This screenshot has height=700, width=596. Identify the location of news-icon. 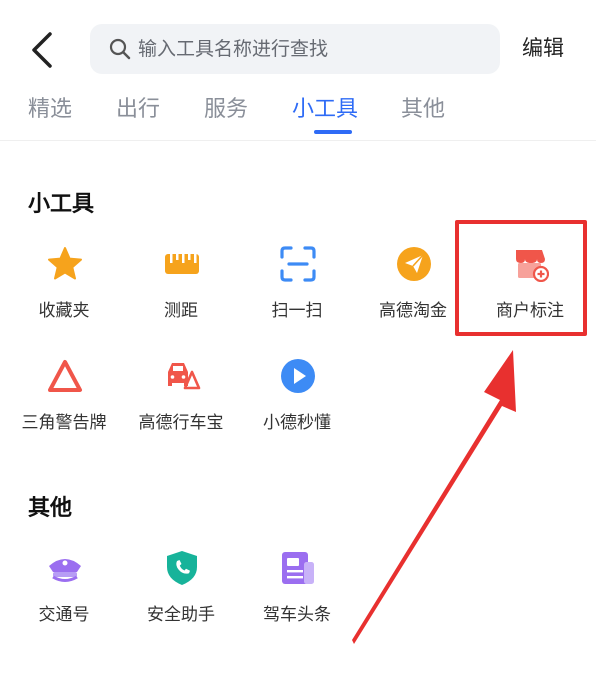
(298, 568).